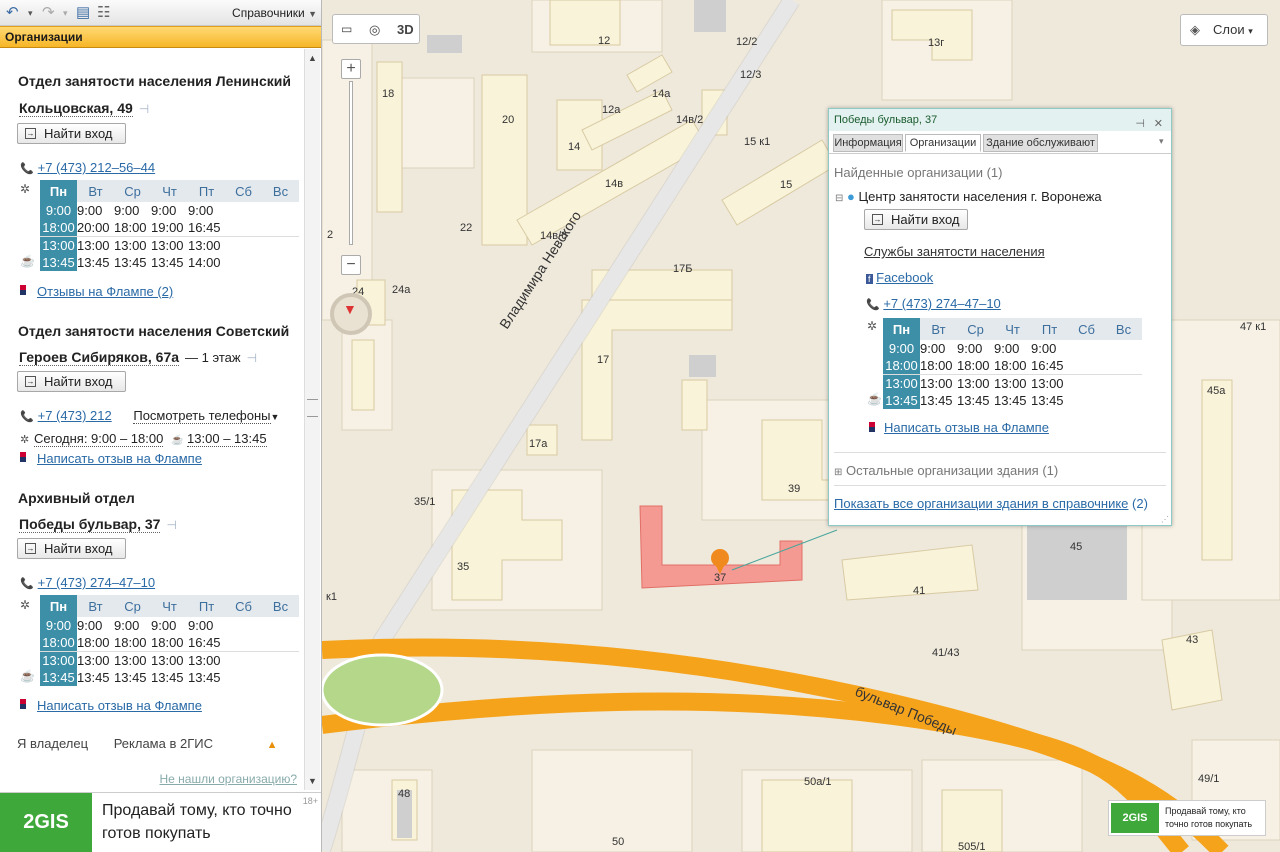  Describe the element at coordinates (946, 470) in the screenshot. I see `other-orgs-row: ⊞ Остальные организации здания (1)` at that location.